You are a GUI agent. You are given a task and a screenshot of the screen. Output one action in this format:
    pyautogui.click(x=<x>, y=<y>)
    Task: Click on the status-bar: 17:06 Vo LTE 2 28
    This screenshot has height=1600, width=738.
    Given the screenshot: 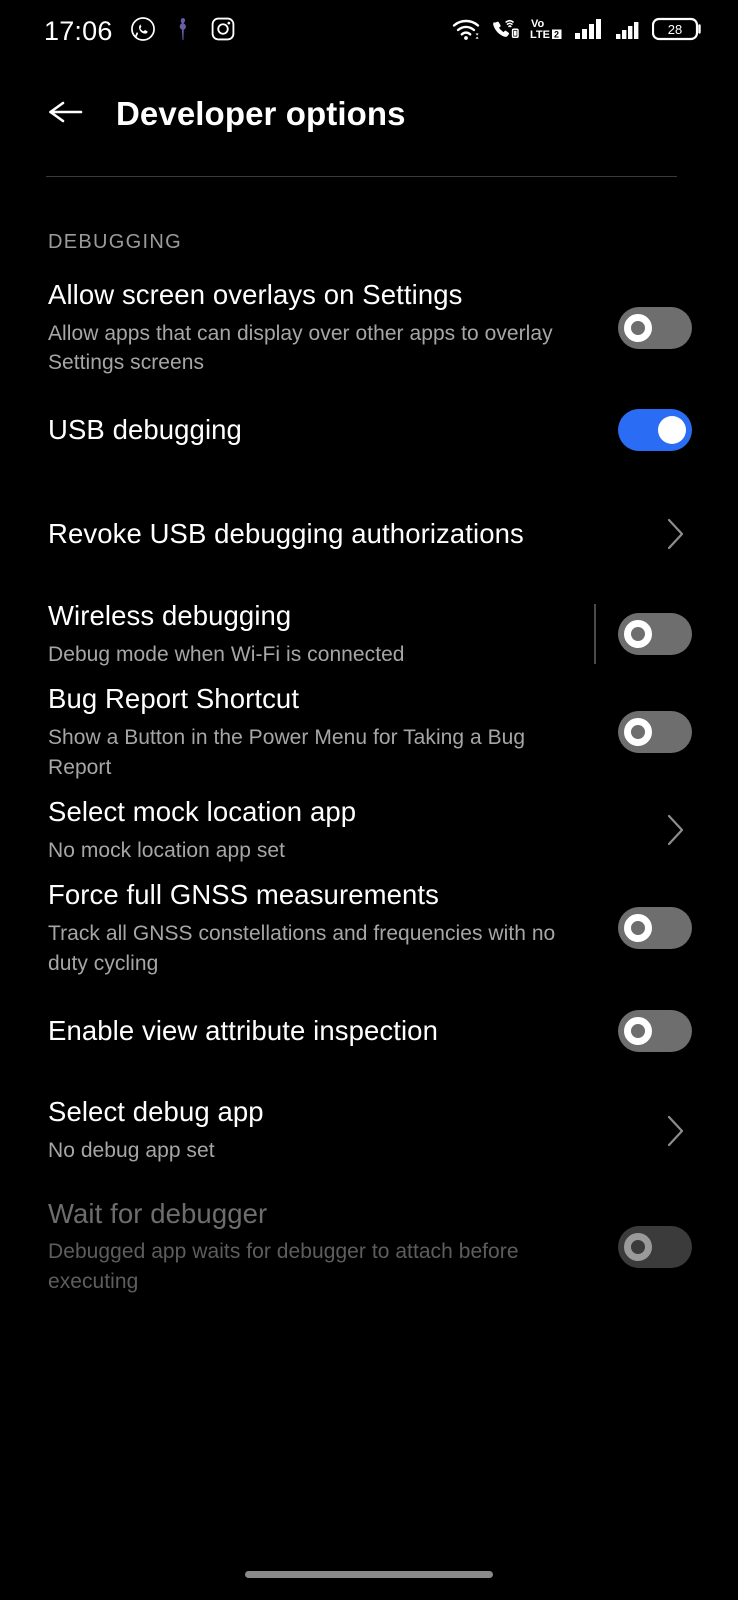 What is the action you would take?
    pyautogui.click(x=369, y=31)
    